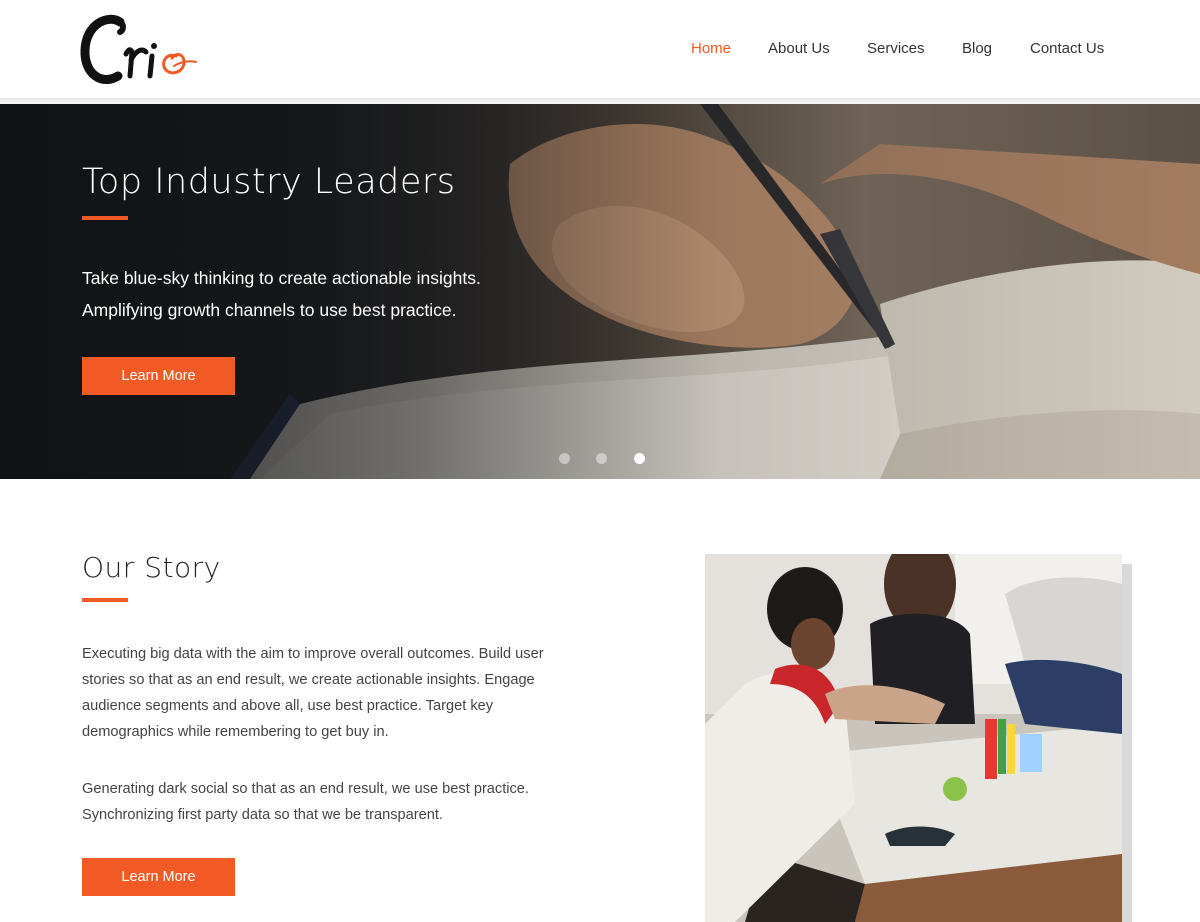  What do you see at coordinates (140, 49) in the screenshot?
I see `crio-logo` at bounding box center [140, 49].